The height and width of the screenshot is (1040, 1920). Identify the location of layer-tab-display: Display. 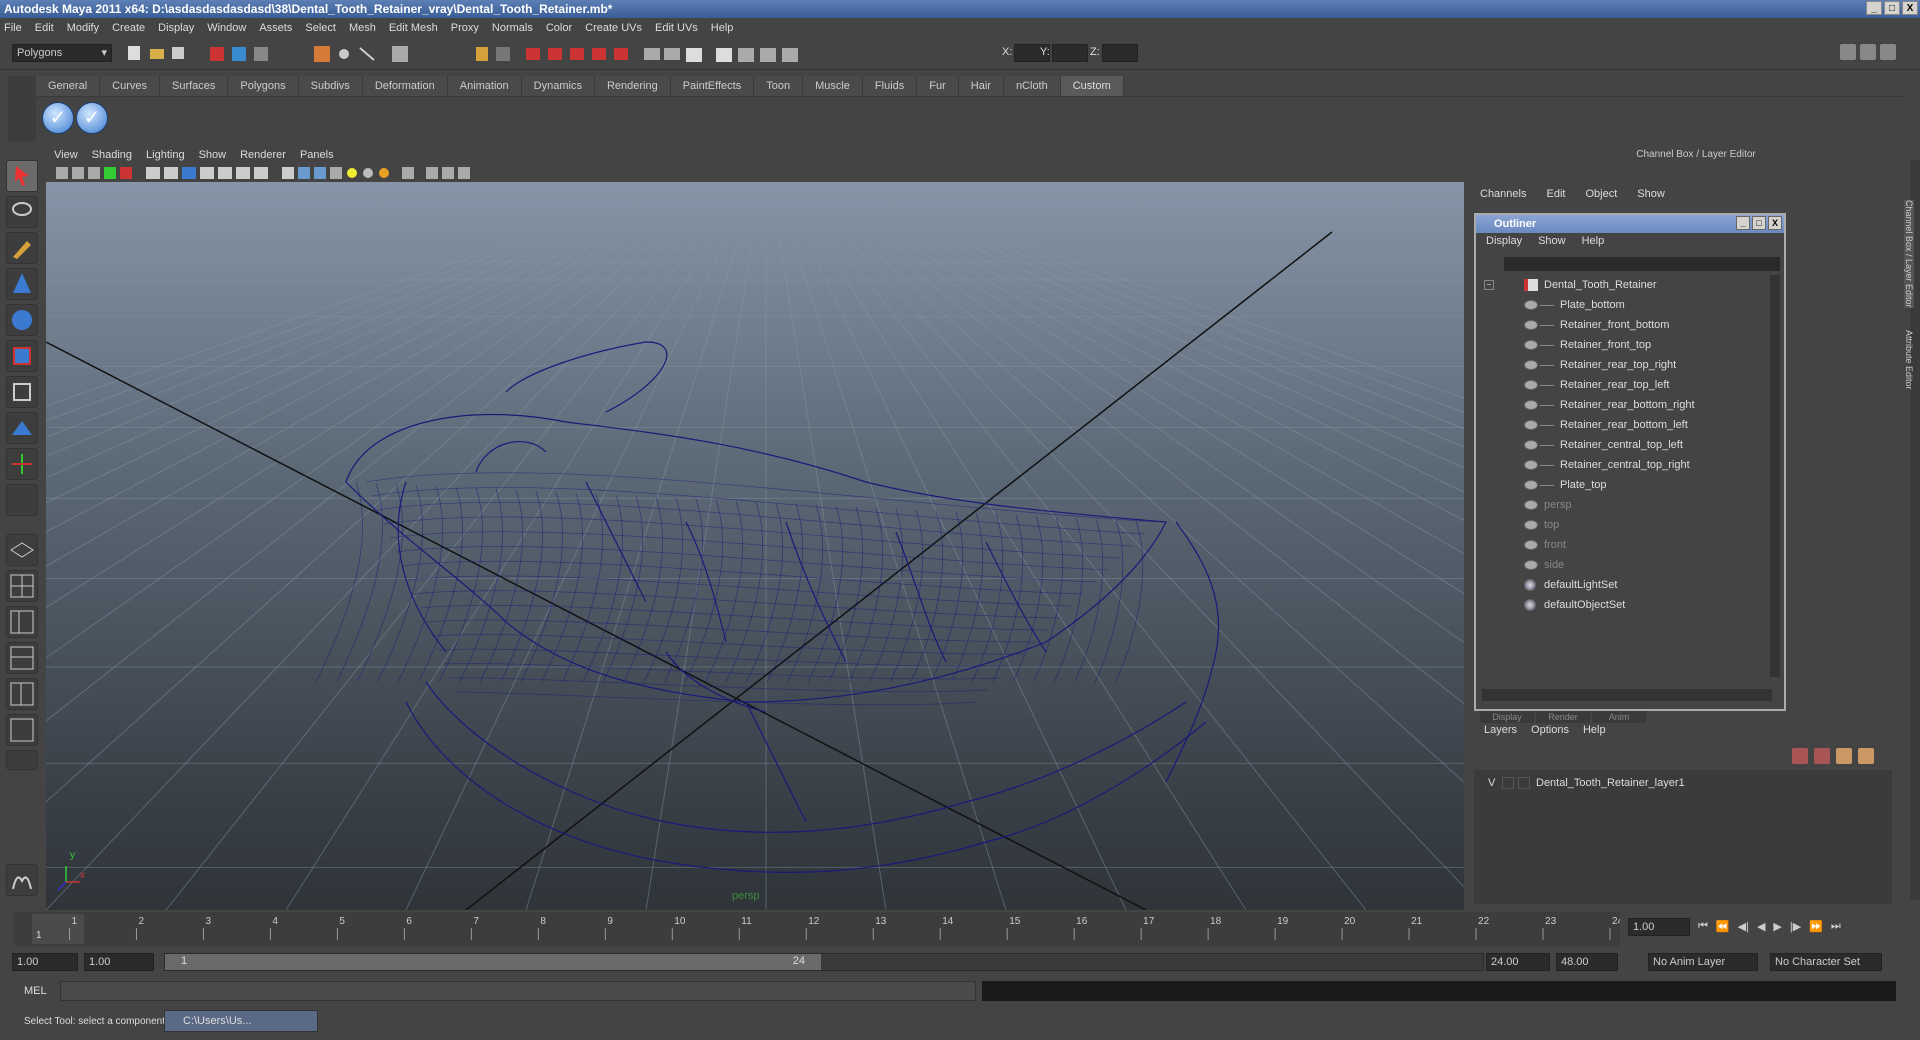
(1507, 717).